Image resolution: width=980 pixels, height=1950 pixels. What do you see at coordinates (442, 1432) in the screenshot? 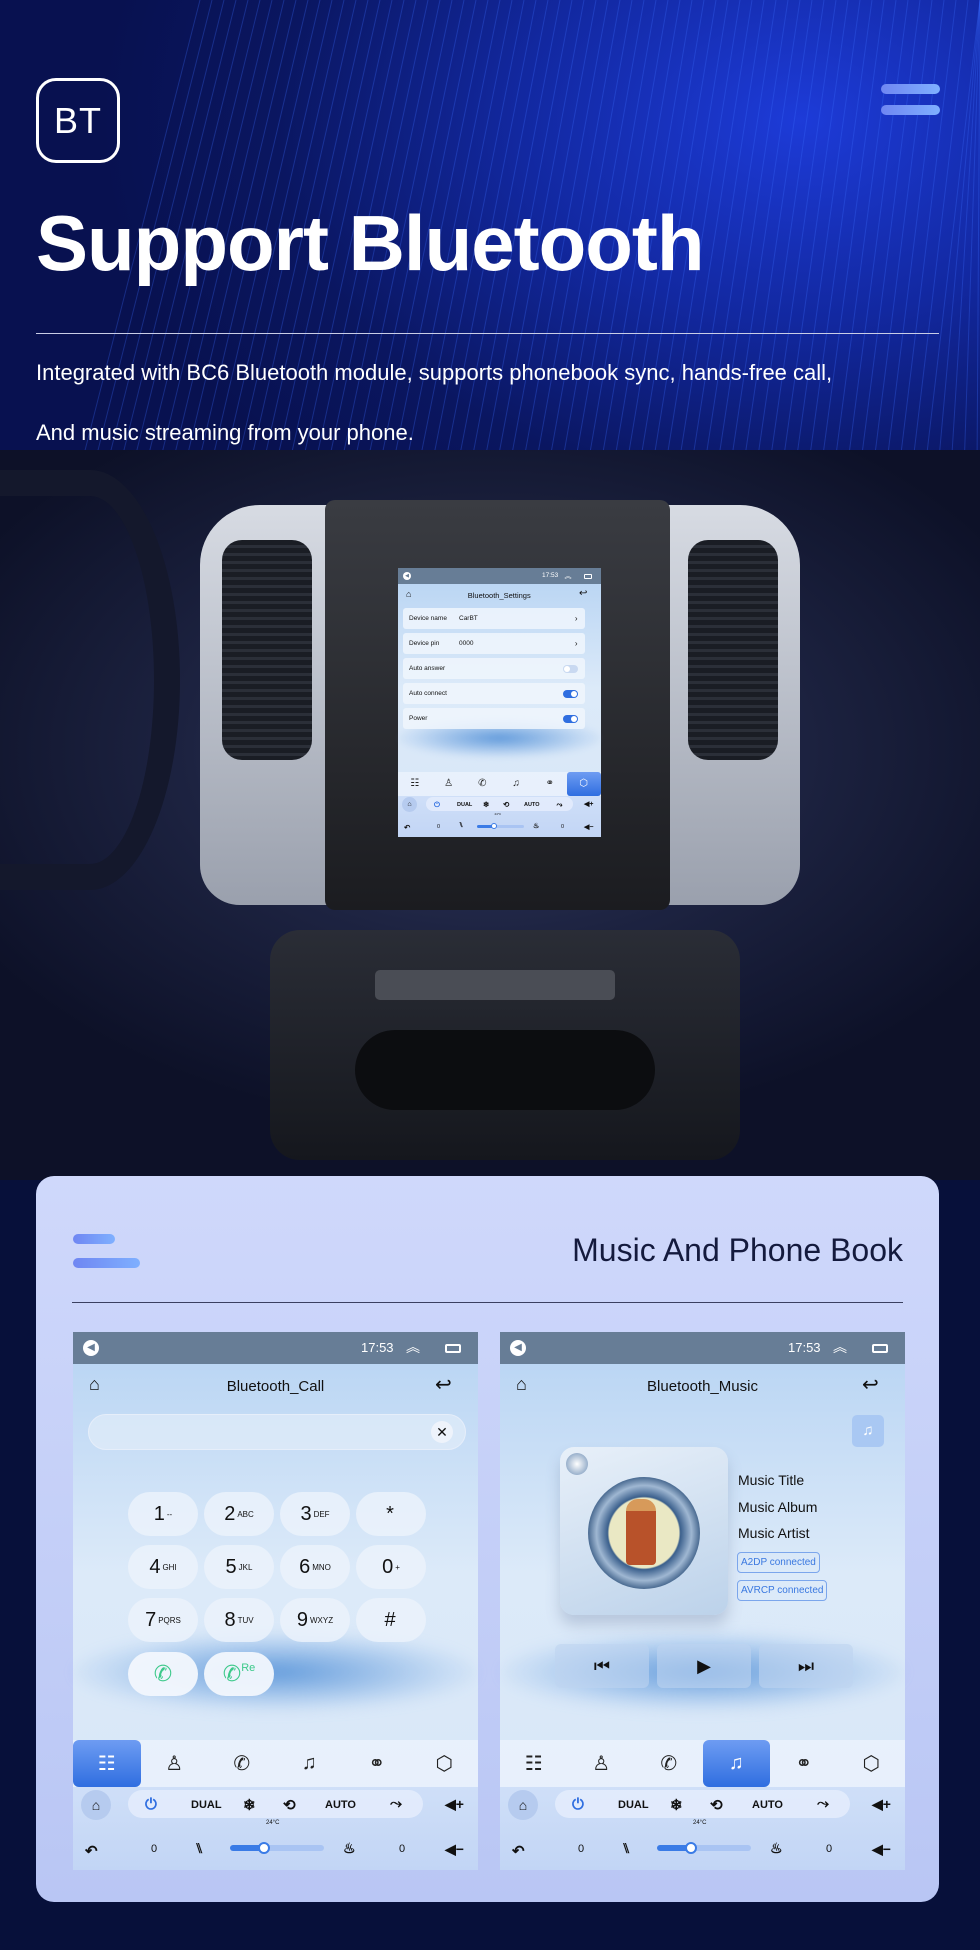
I see `clear-icon: ✕` at bounding box center [442, 1432].